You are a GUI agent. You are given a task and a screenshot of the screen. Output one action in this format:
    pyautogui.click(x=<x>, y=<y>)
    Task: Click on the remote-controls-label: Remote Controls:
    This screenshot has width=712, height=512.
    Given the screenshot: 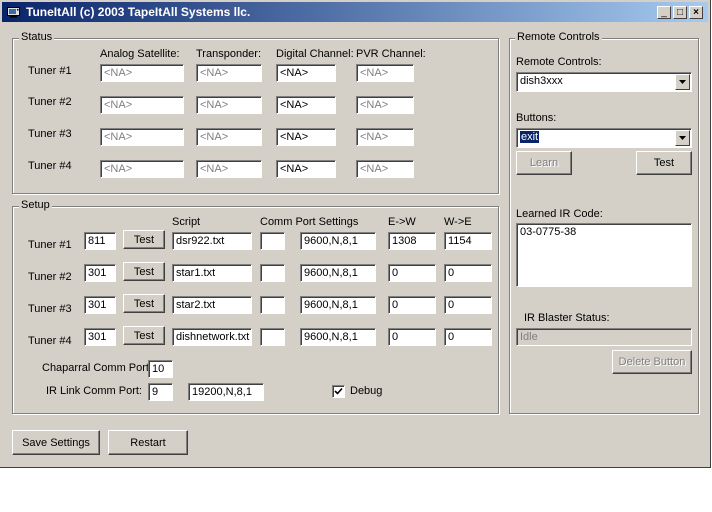 What is the action you would take?
    pyautogui.click(x=559, y=62)
    